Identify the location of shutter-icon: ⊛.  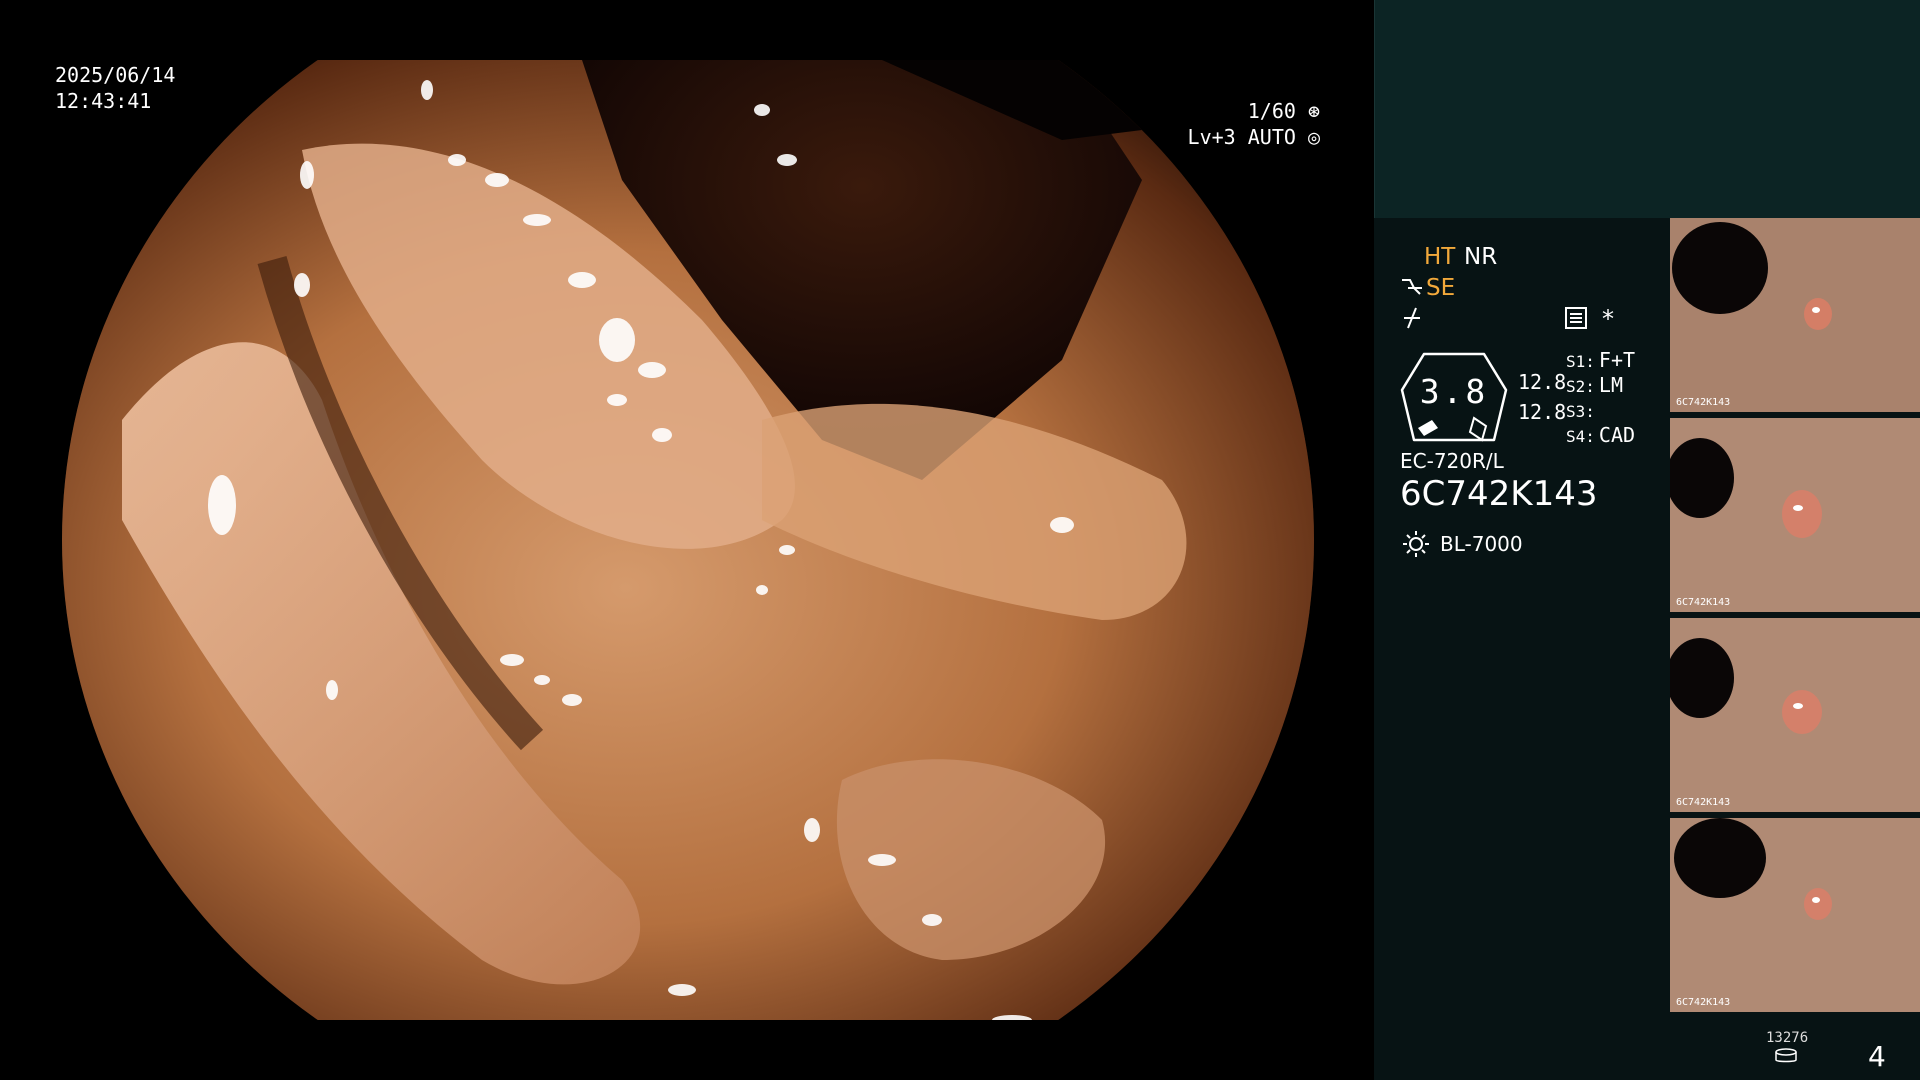
(1313, 111).